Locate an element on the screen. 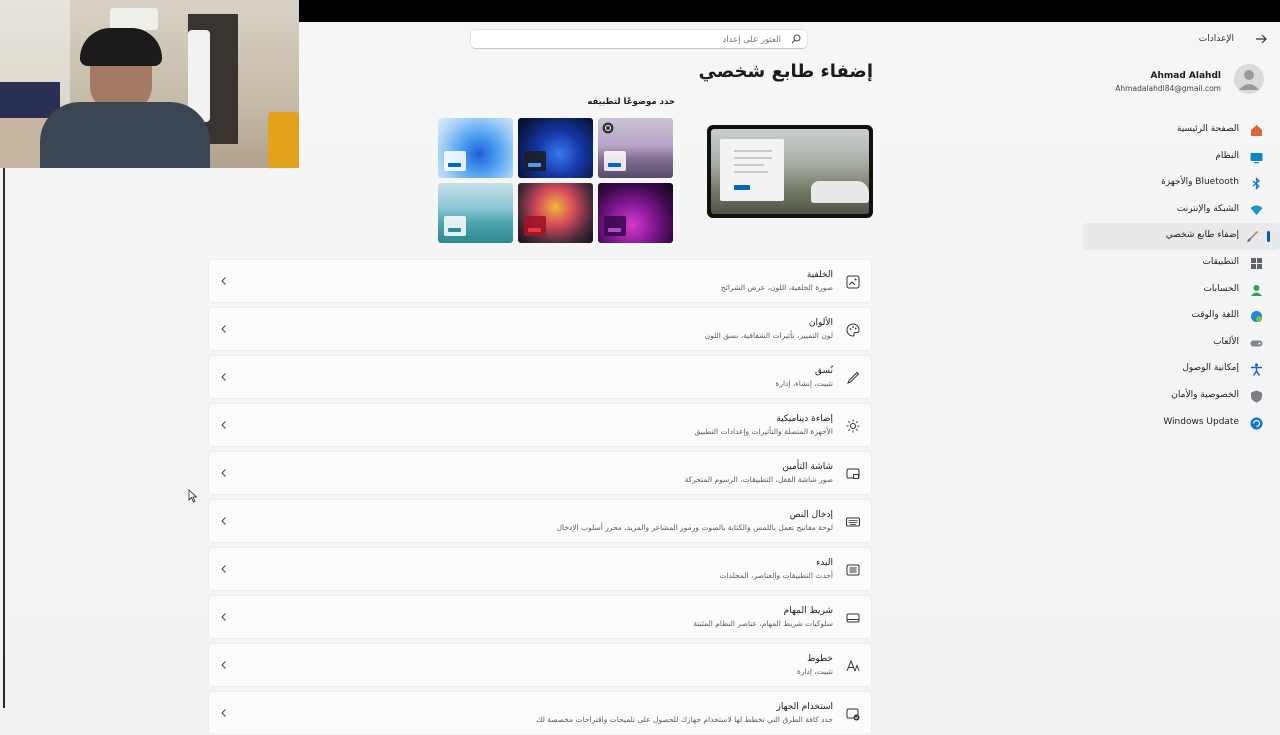  avatar is located at coordinates (1249, 79).